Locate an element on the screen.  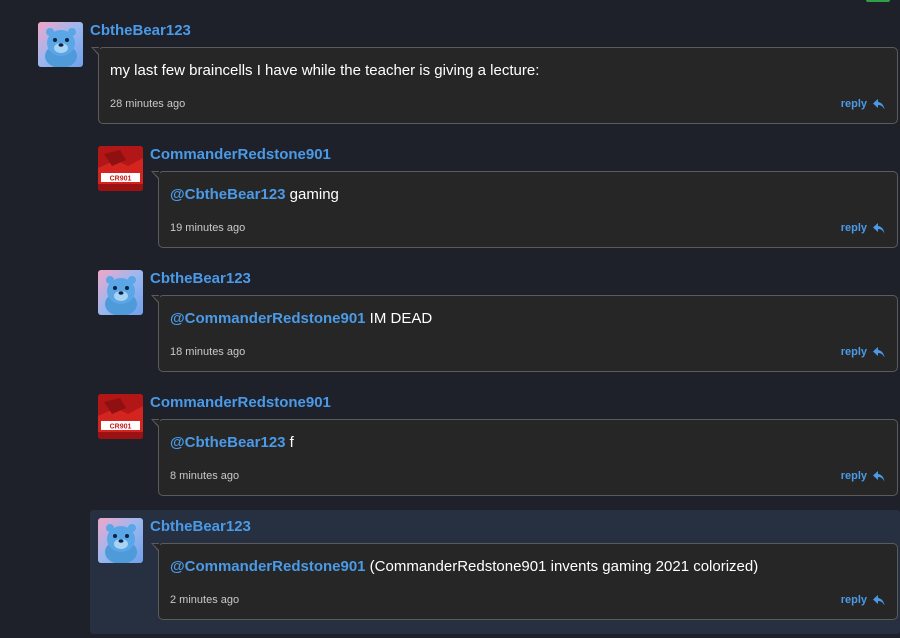
timestamp: 19 minutes ago is located at coordinates (208, 228).